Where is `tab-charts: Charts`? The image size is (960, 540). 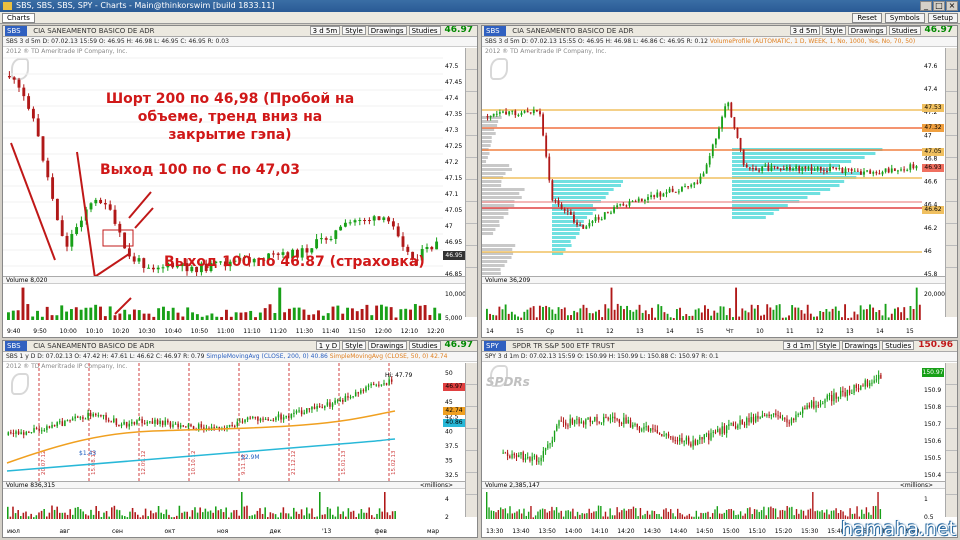
tab-charts: Charts is located at coordinates (18, 18).